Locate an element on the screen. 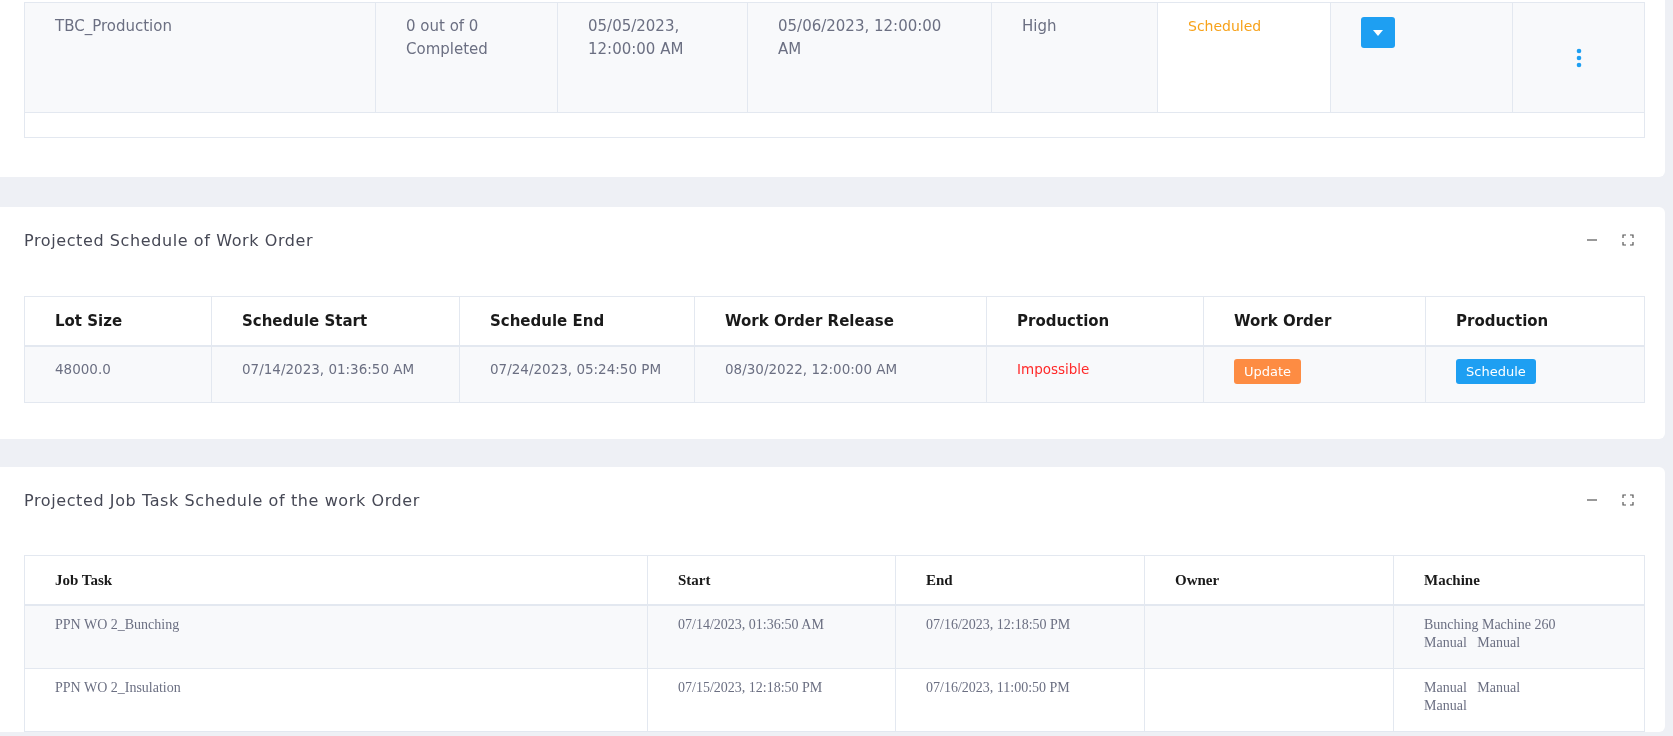 The width and height of the screenshot is (1673, 736). column-header: Work Order is located at coordinates (1315, 321).